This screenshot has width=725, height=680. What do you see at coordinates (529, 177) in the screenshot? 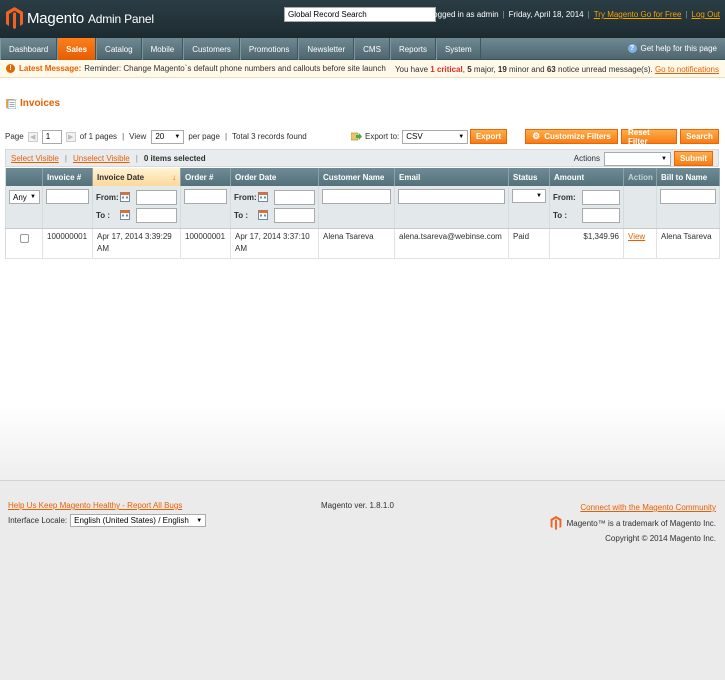
I see `col-status: Status` at bounding box center [529, 177].